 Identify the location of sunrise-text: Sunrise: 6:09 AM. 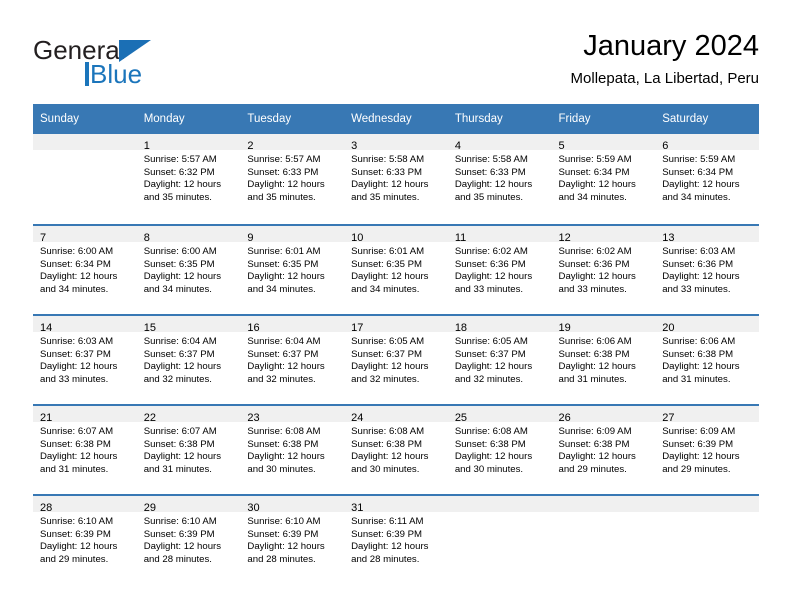
(699, 431).